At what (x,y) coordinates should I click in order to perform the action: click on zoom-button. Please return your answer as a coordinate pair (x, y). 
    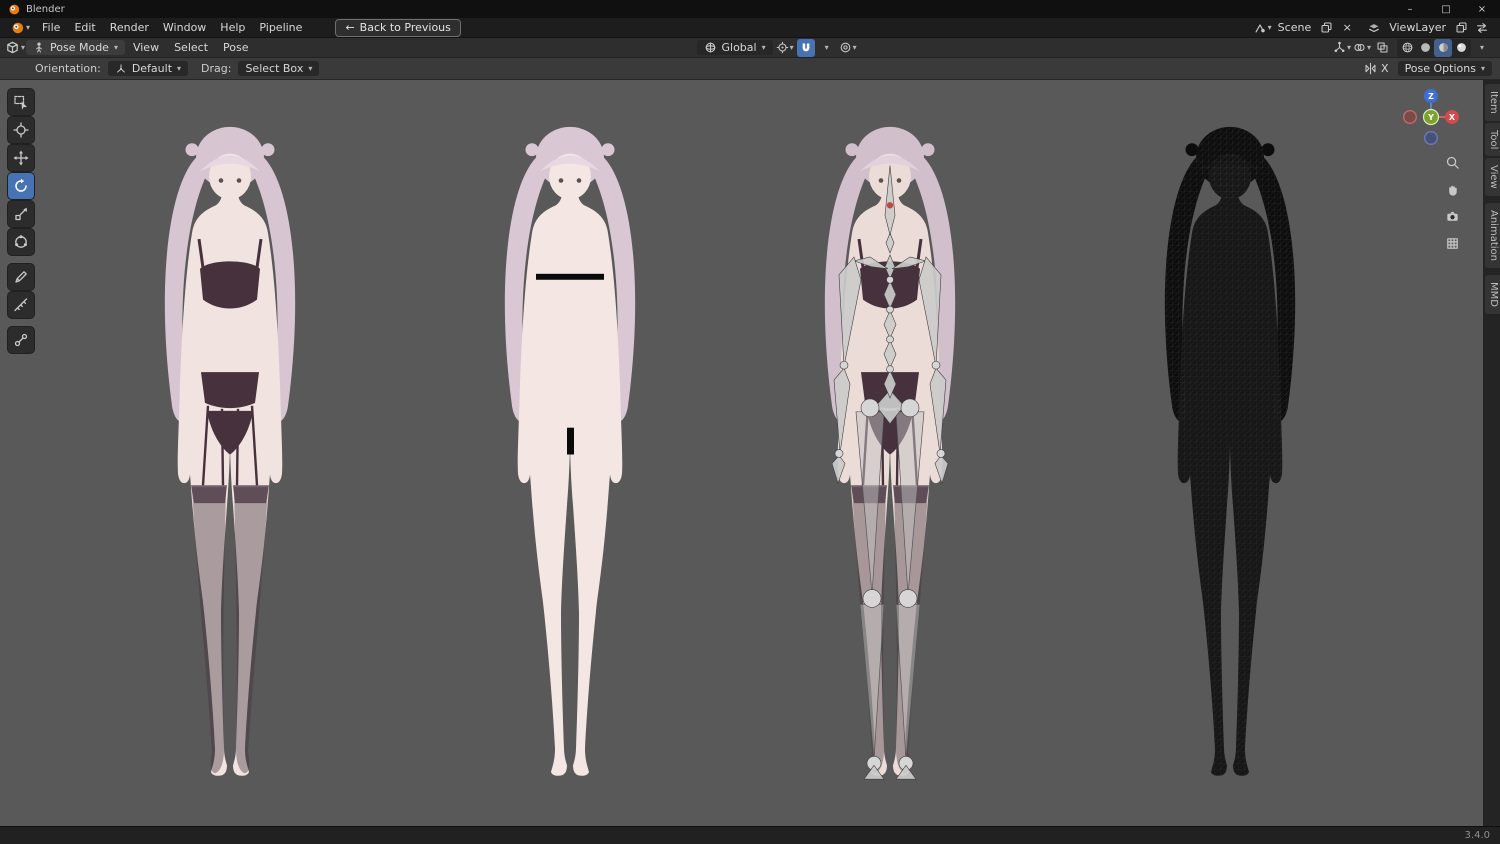
    Looking at the image, I should click on (1452, 162).